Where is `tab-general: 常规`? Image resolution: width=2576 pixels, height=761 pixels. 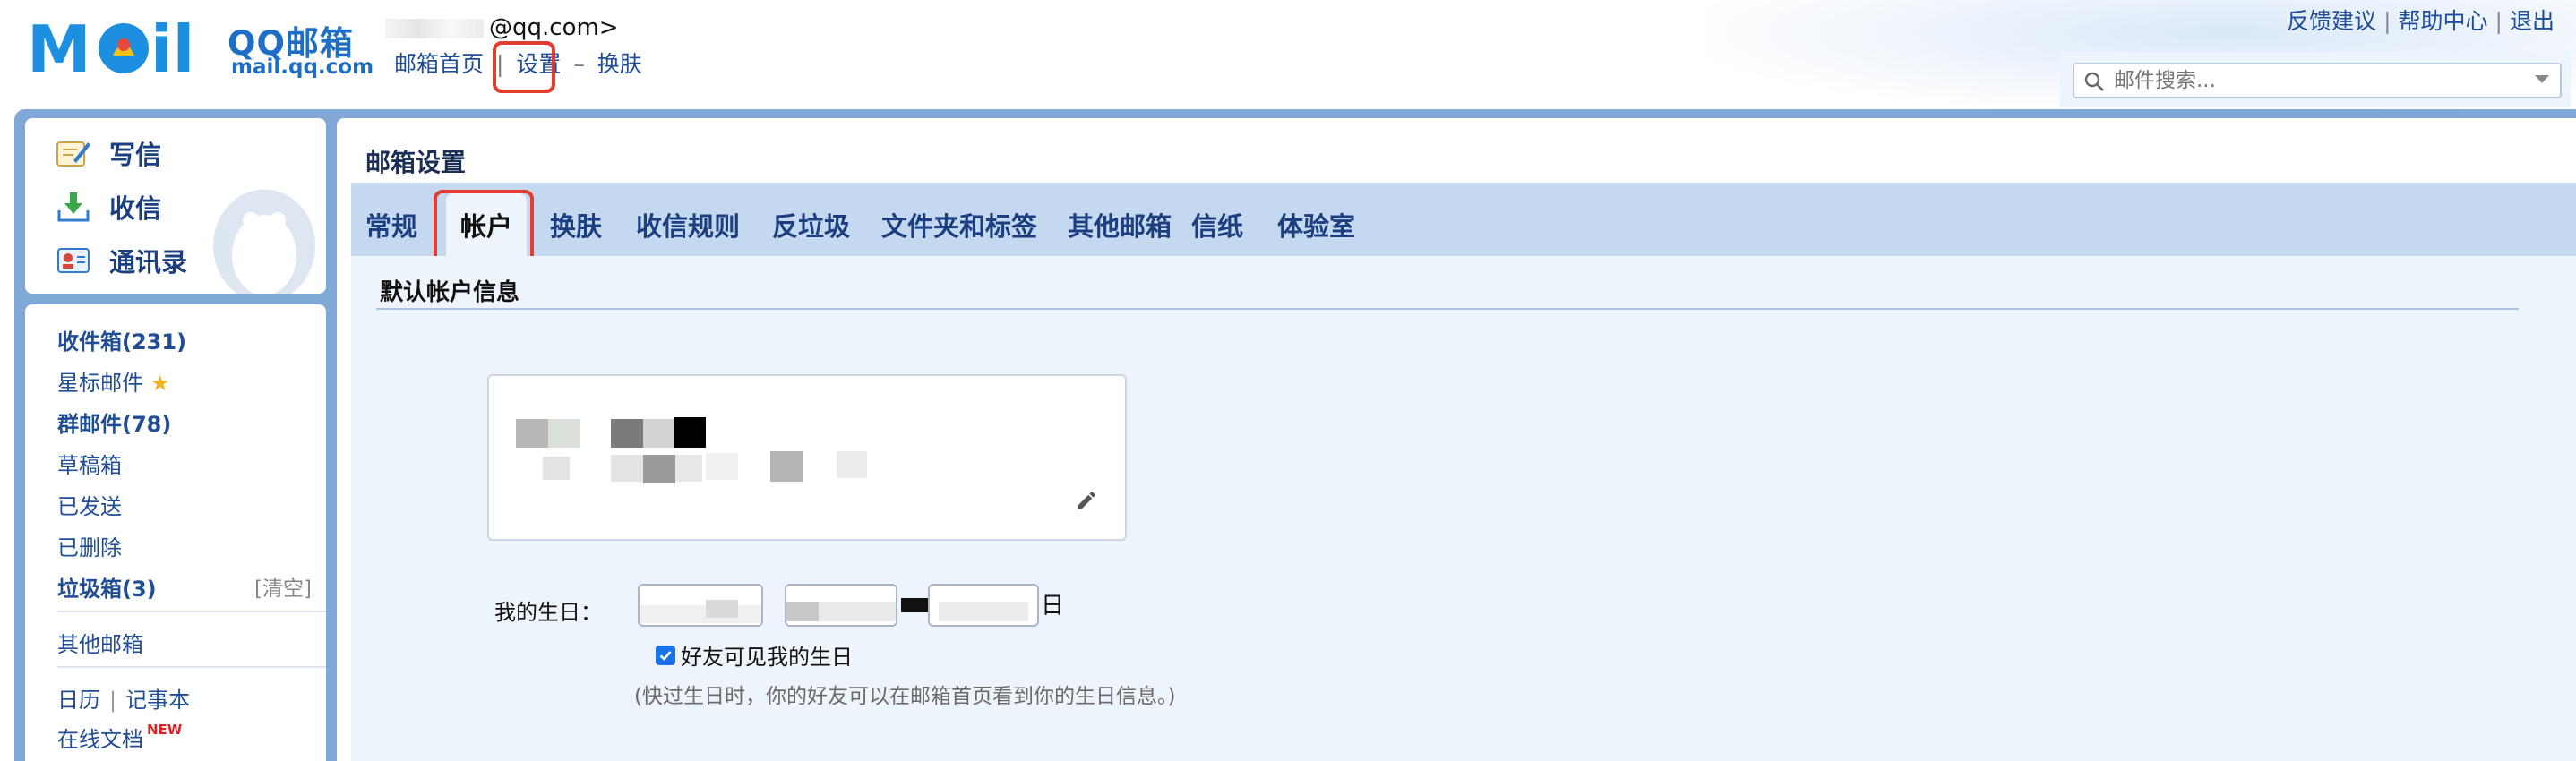 tab-general: 常规 is located at coordinates (391, 225).